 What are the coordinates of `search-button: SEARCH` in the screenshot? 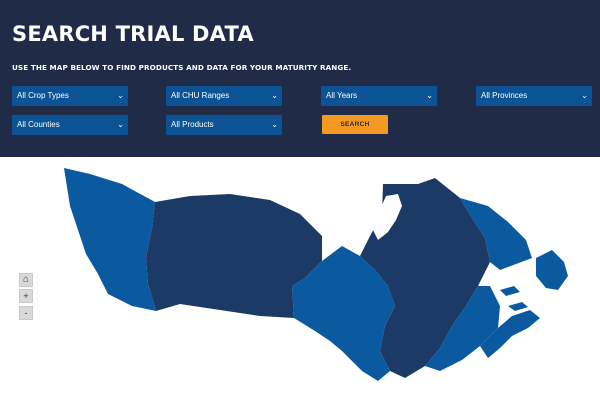 It's located at (355, 124).